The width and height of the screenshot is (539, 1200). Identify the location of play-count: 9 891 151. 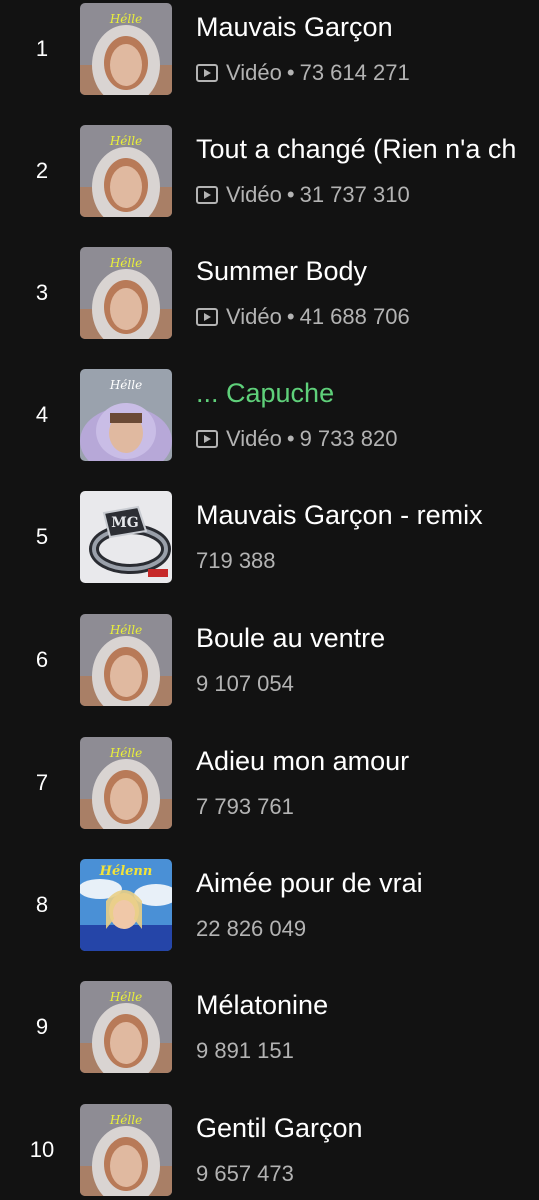
(245, 1050).